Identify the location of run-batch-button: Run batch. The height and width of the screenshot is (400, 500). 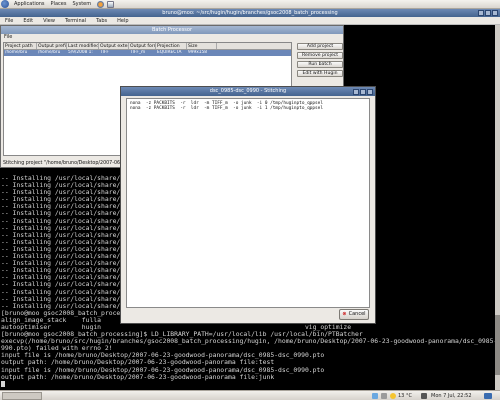
(320, 64).